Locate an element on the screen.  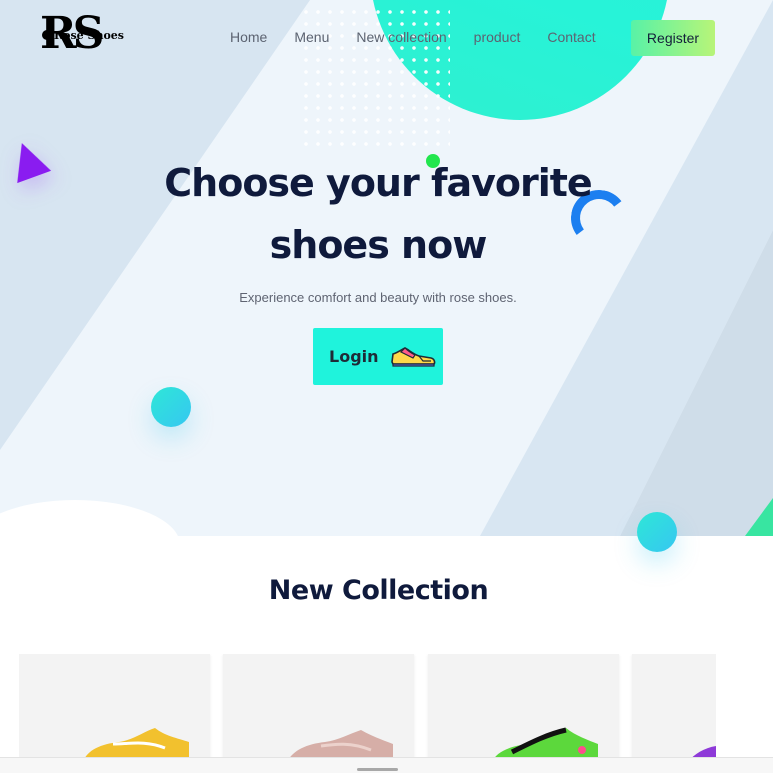
register-button: Register is located at coordinates (673, 38).